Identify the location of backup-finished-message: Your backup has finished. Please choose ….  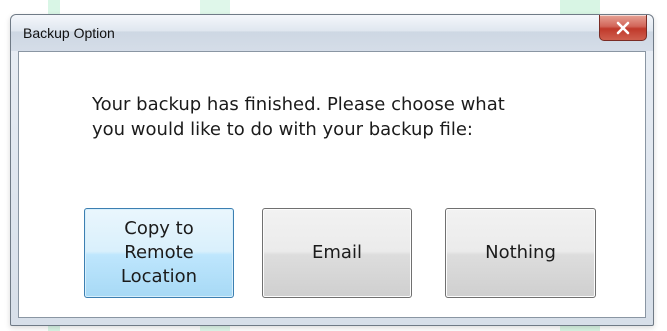
(298, 117).